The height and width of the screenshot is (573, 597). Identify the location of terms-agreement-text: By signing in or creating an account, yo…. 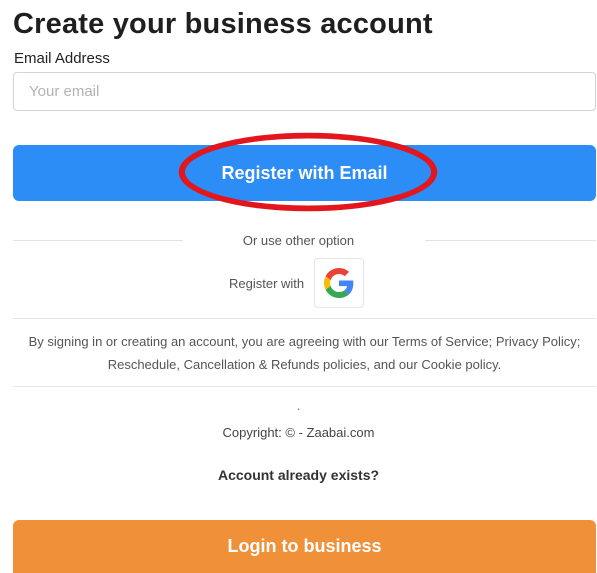
(304, 353).